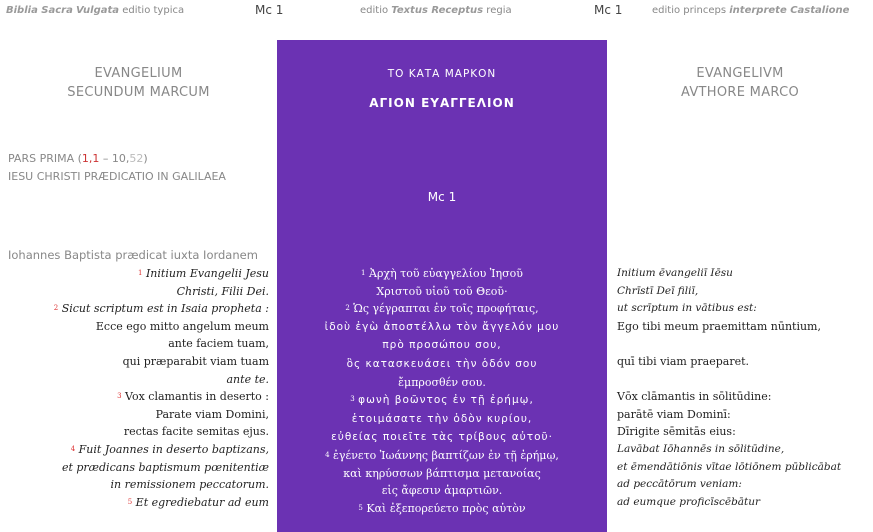  I want to click on verse-text: πρὸ προσώπου σου,, so click(442, 345).